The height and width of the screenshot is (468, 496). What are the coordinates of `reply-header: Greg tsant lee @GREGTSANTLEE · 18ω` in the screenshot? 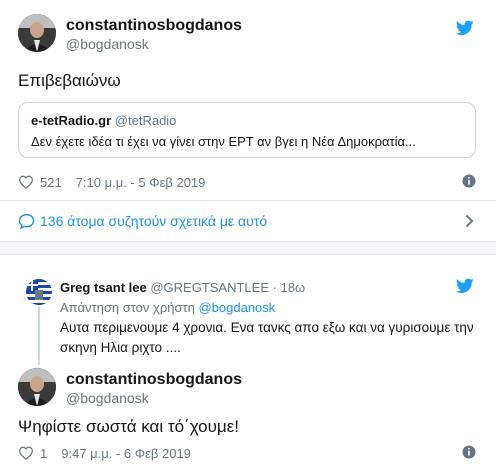 It's located at (182, 287).